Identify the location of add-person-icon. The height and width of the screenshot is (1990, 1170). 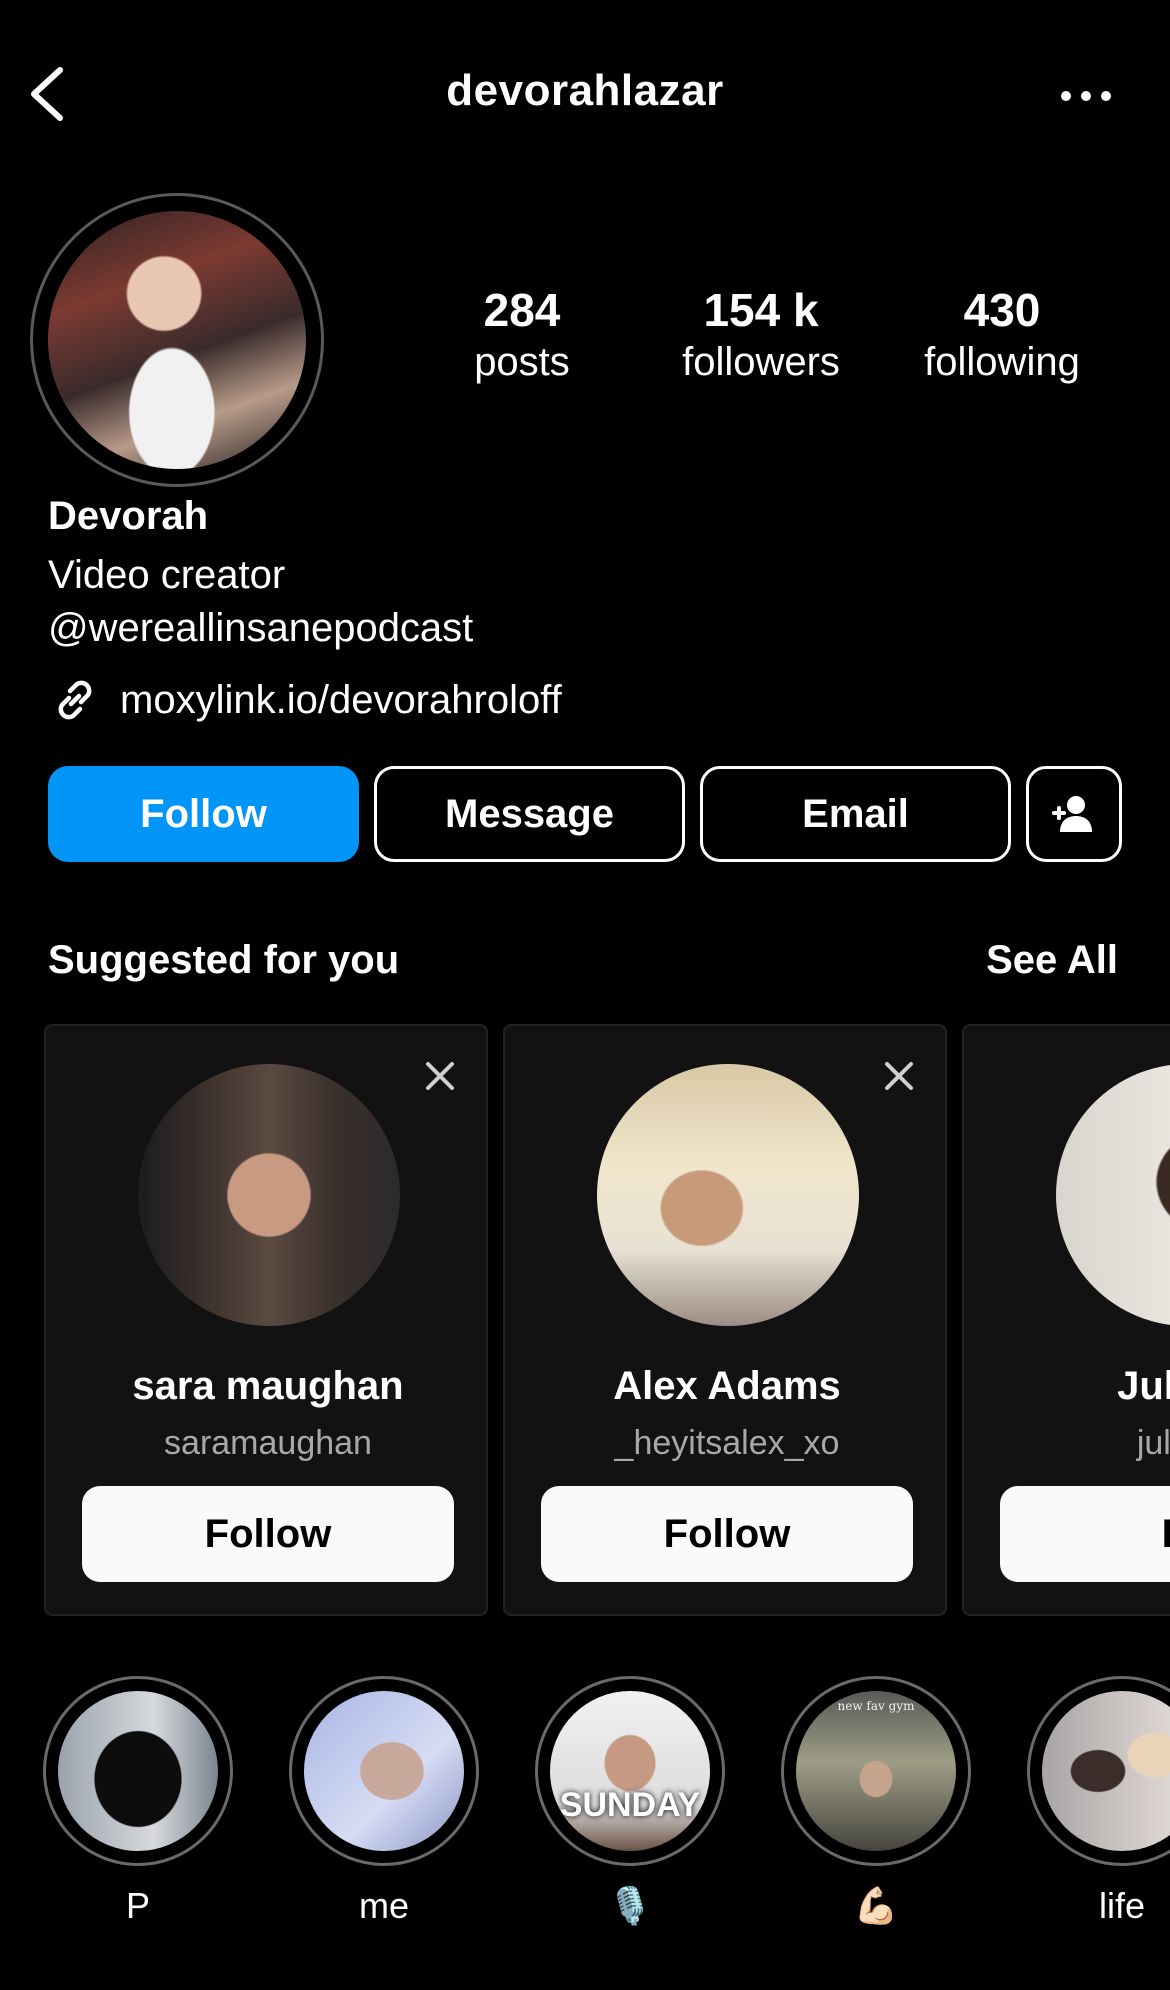
(1072, 814).